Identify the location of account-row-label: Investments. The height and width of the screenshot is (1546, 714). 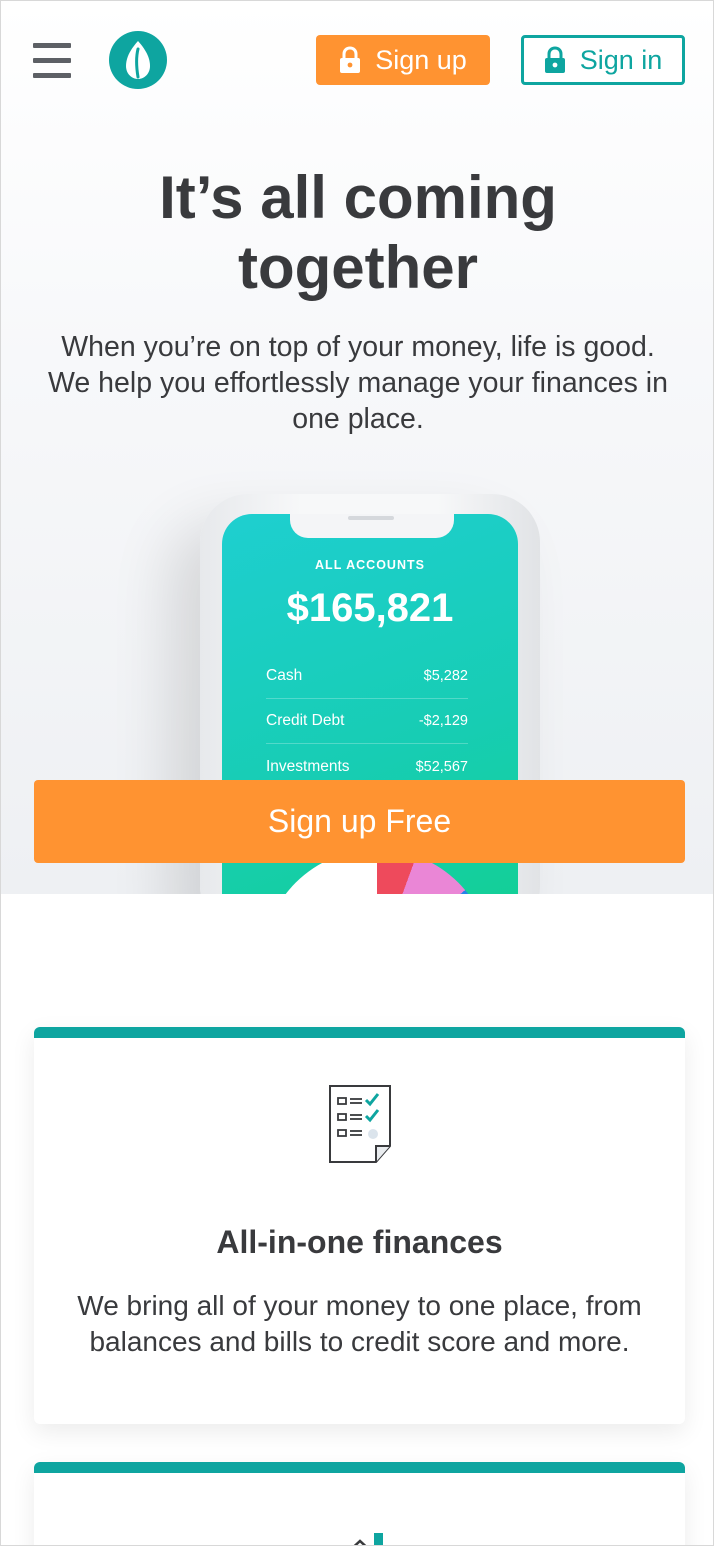
(308, 766).